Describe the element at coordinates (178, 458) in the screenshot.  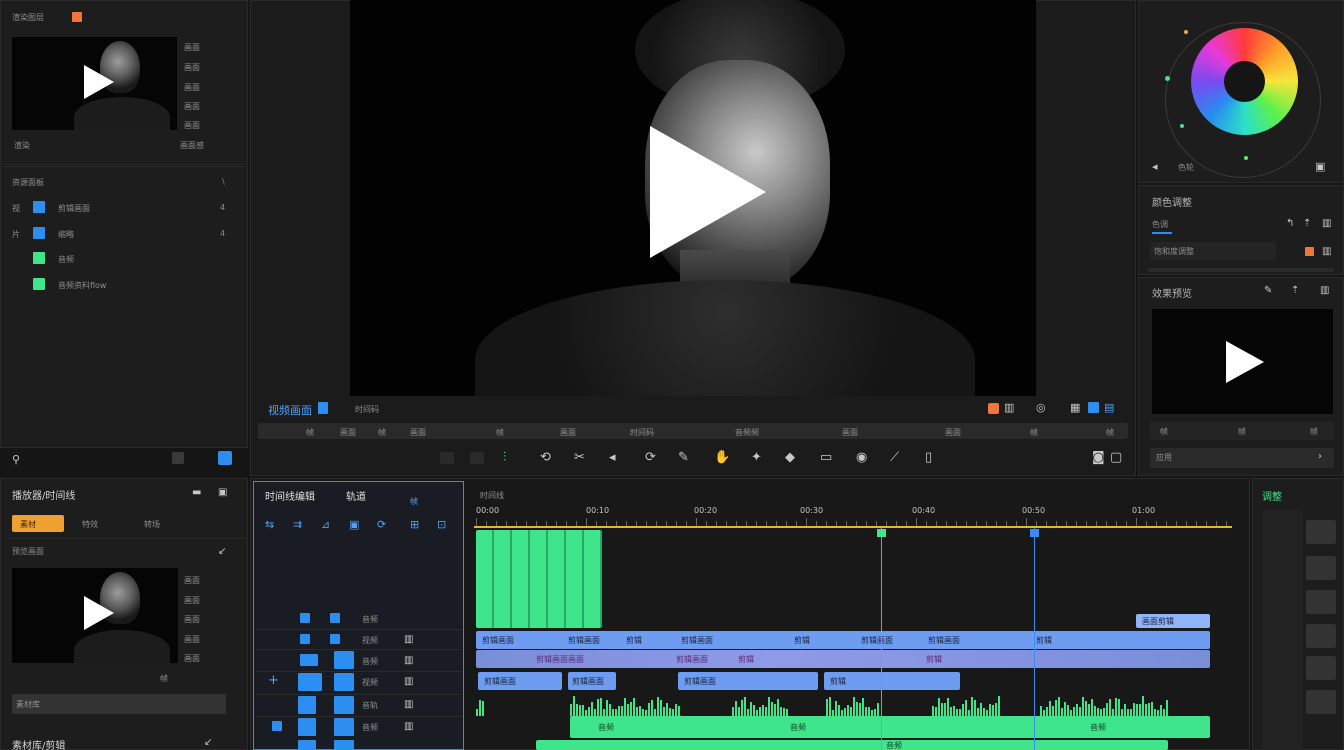
I see `list-view-button` at that location.